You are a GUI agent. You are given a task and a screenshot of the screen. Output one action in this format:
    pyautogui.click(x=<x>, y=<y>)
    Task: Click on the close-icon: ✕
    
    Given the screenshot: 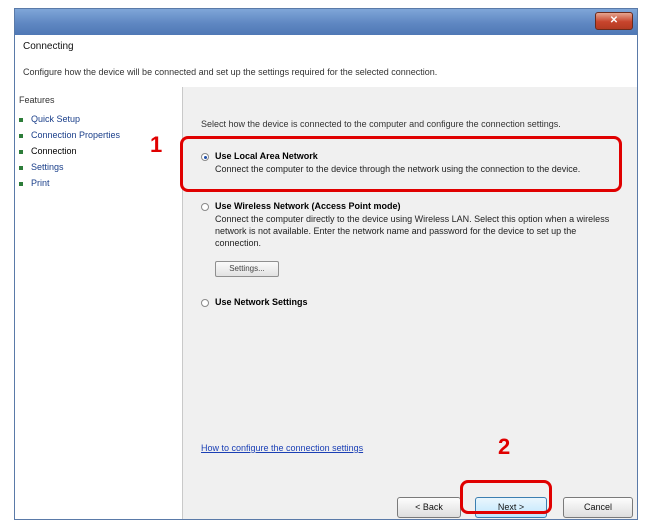 What is the action you would take?
    pyautogui.click(x=614, y=20)
    